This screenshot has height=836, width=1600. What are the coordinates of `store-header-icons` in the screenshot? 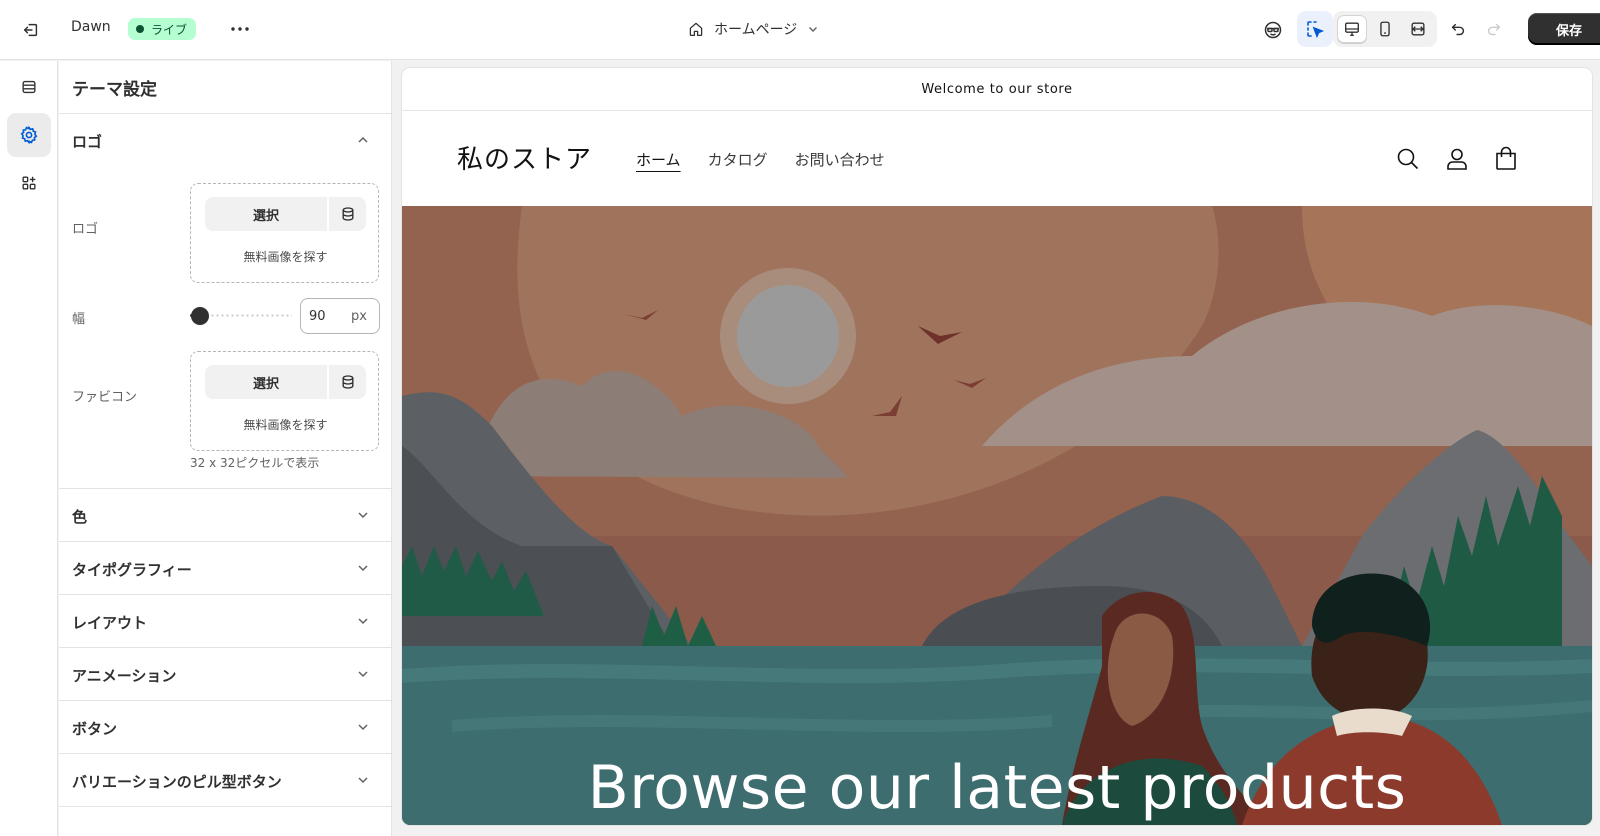 It's located at (1457, 159).